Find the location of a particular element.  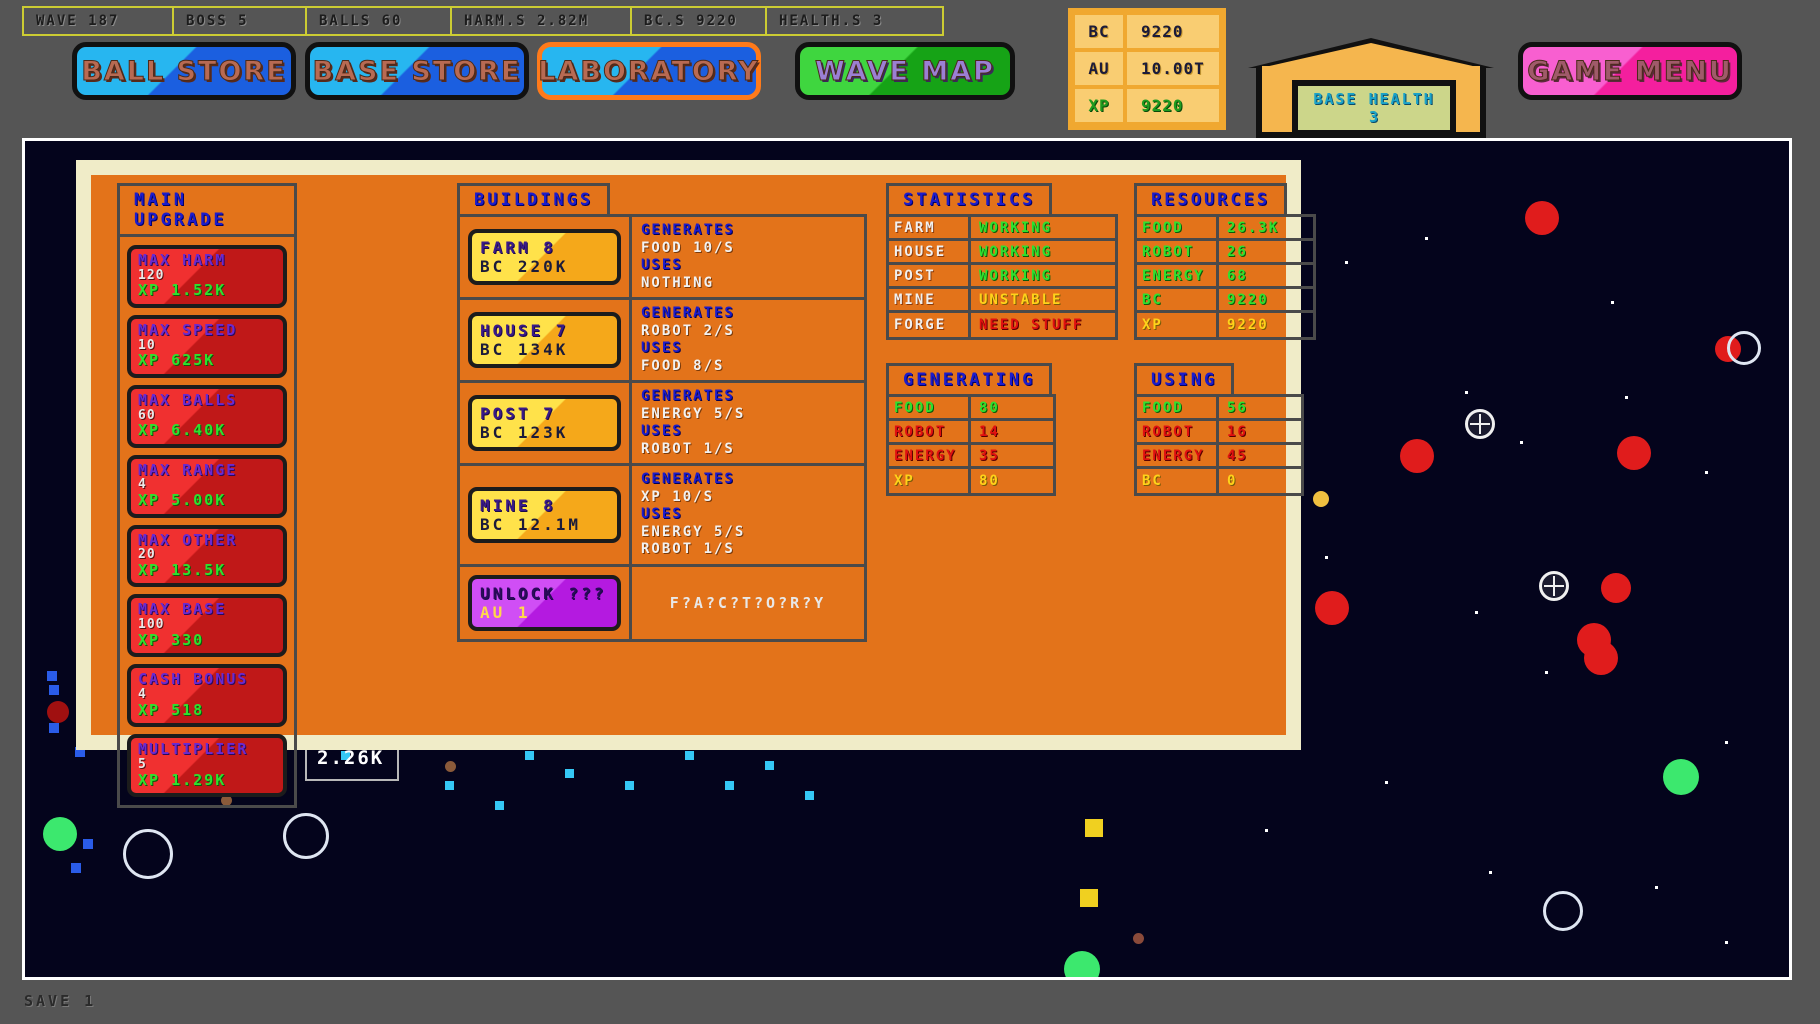

nav-button-label: GAME MENU is located at coordinates (1630, 71).